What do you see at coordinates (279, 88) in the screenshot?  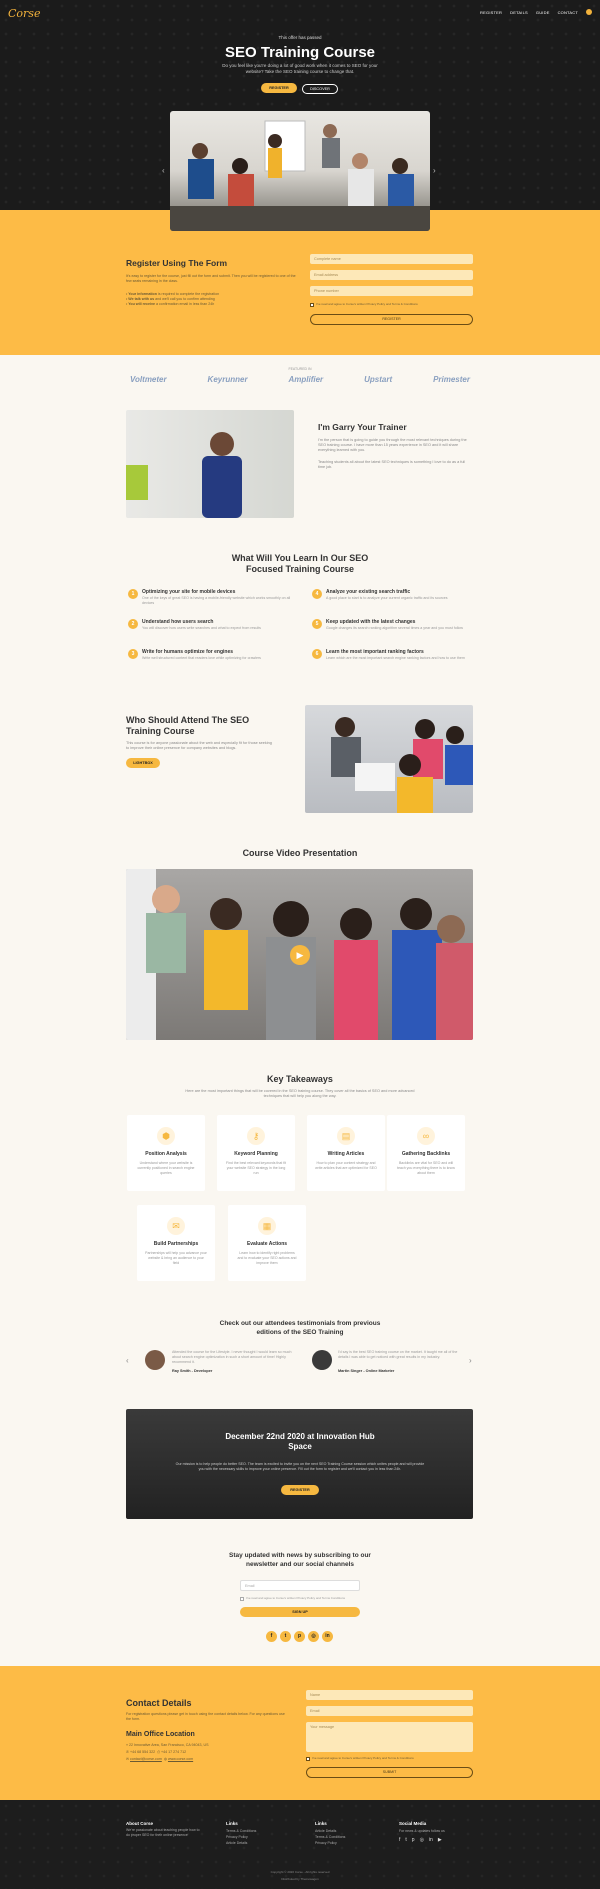 I see `hero-register-button: REGISTER` at bounding box center [279, 88].